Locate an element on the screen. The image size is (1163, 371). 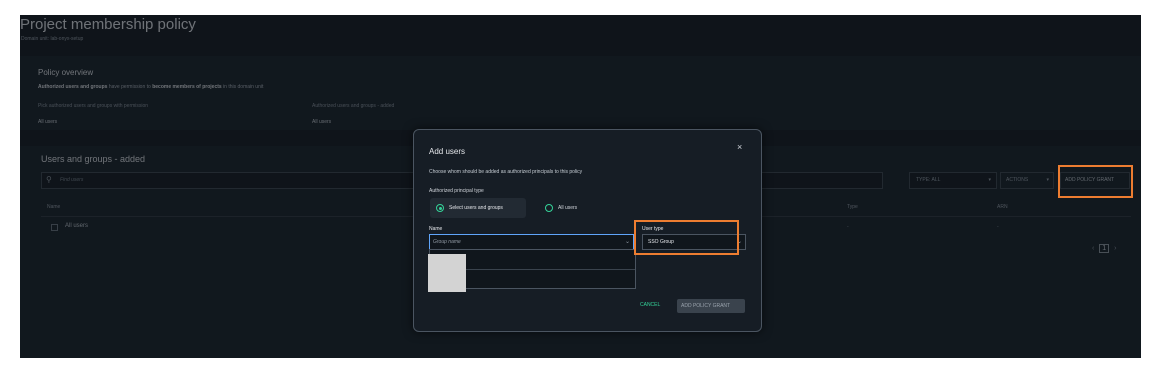
type-filter-label: TYPE: ALL is located at coordinates (928, 180).